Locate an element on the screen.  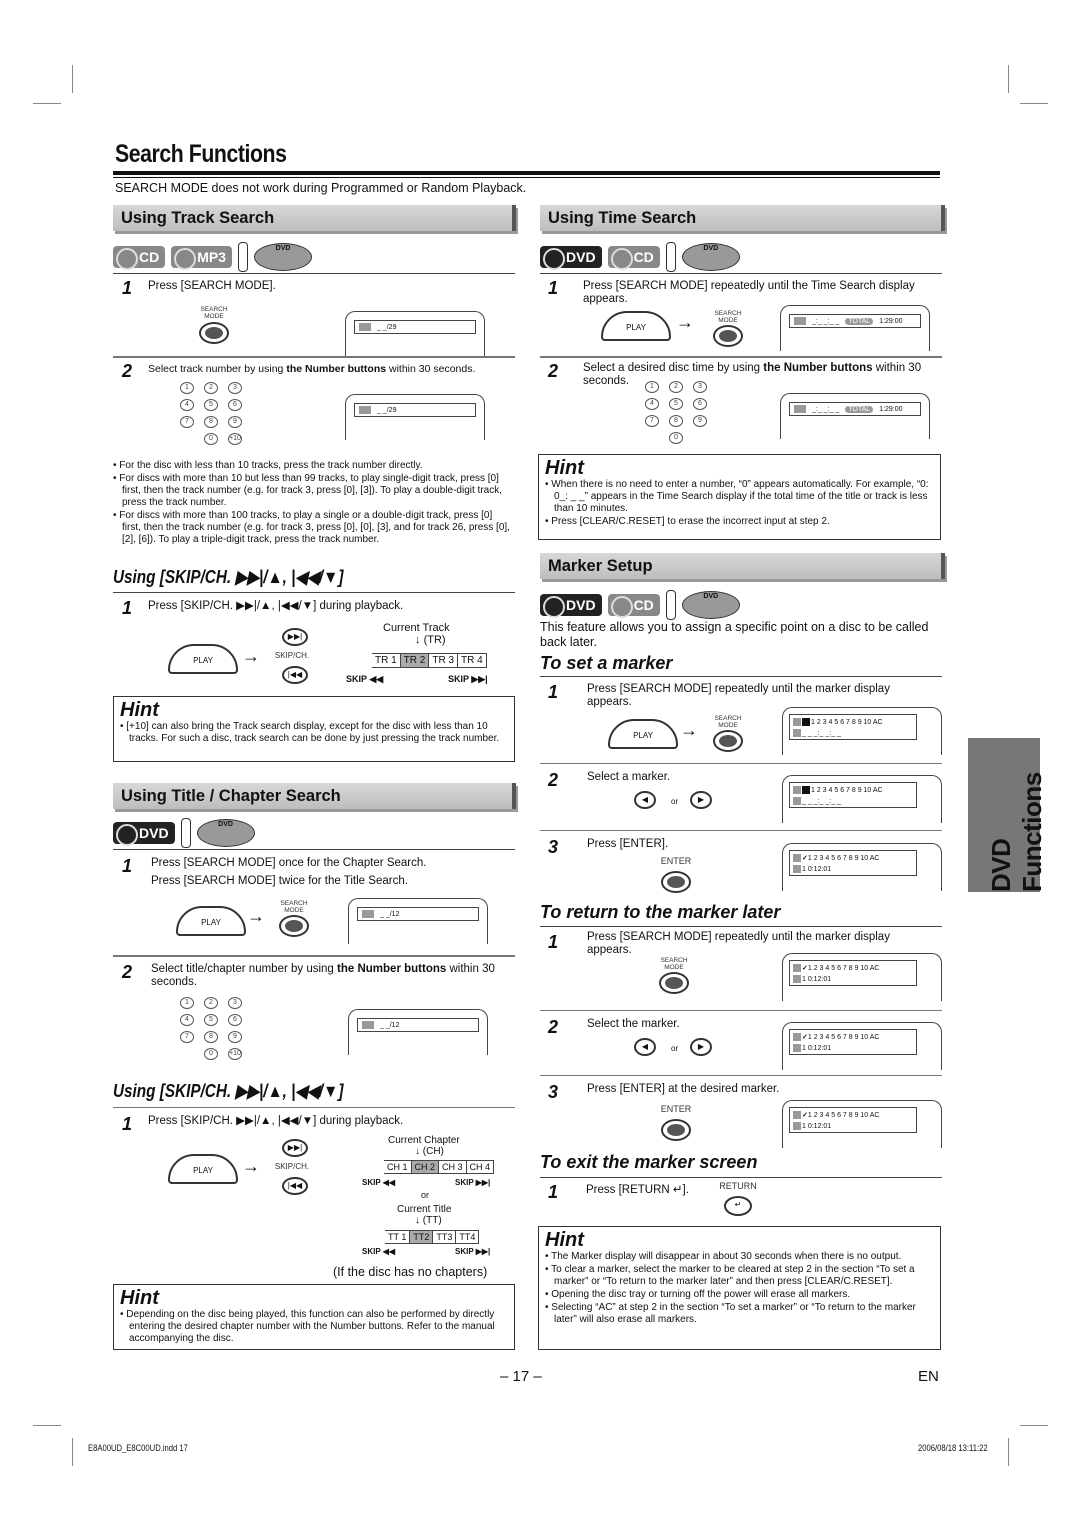
skipch-label: SKIP/CH. is located at coordinates (292, 655).